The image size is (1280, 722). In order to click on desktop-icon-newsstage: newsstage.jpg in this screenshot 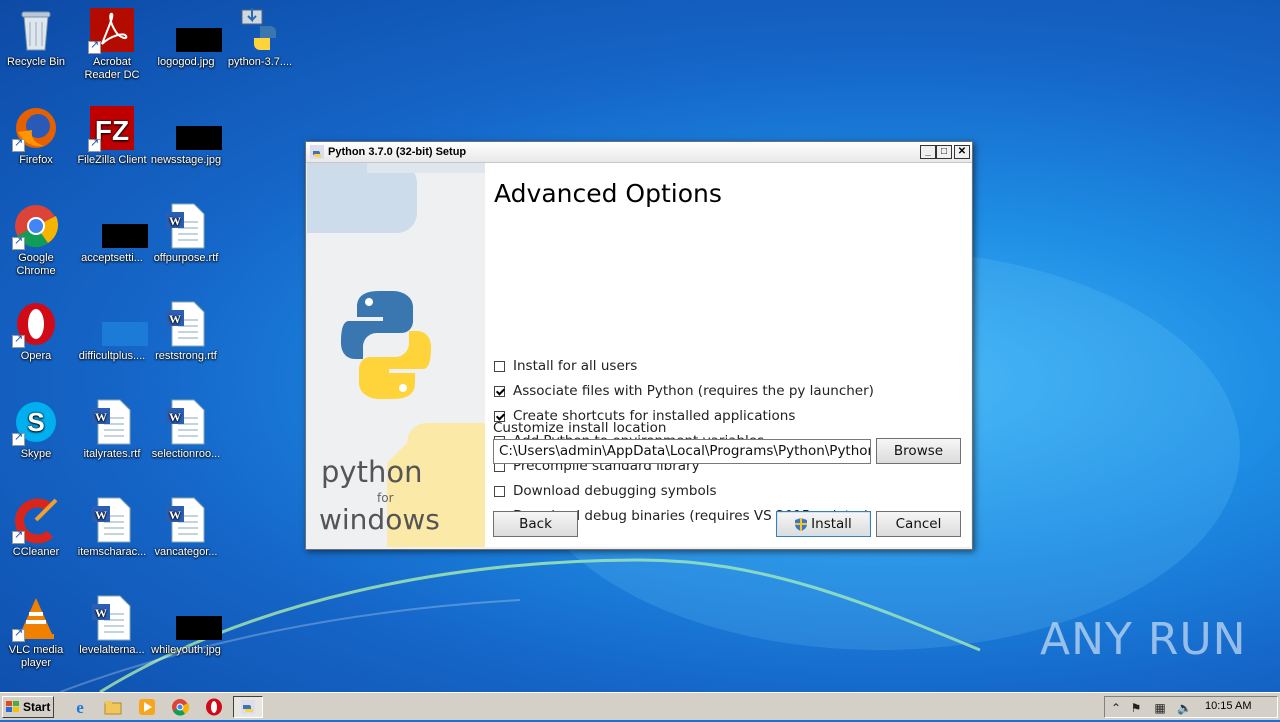, I will do `click(186, 135)`.